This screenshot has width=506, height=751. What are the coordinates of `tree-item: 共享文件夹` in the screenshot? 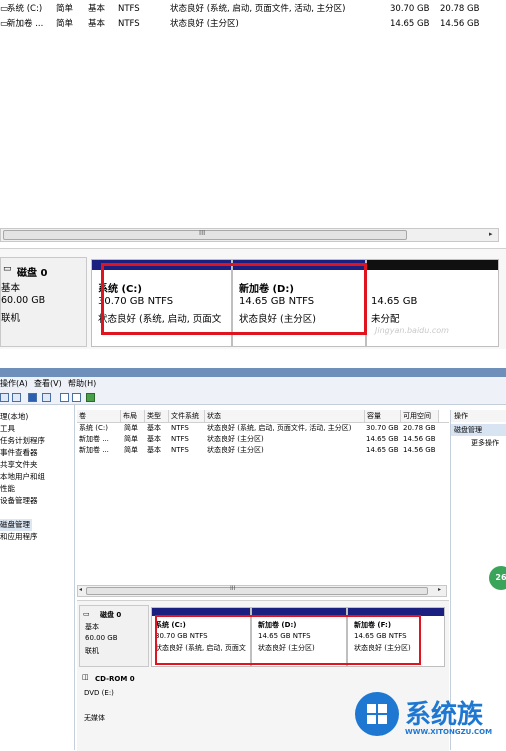 It's located at (19, 465).